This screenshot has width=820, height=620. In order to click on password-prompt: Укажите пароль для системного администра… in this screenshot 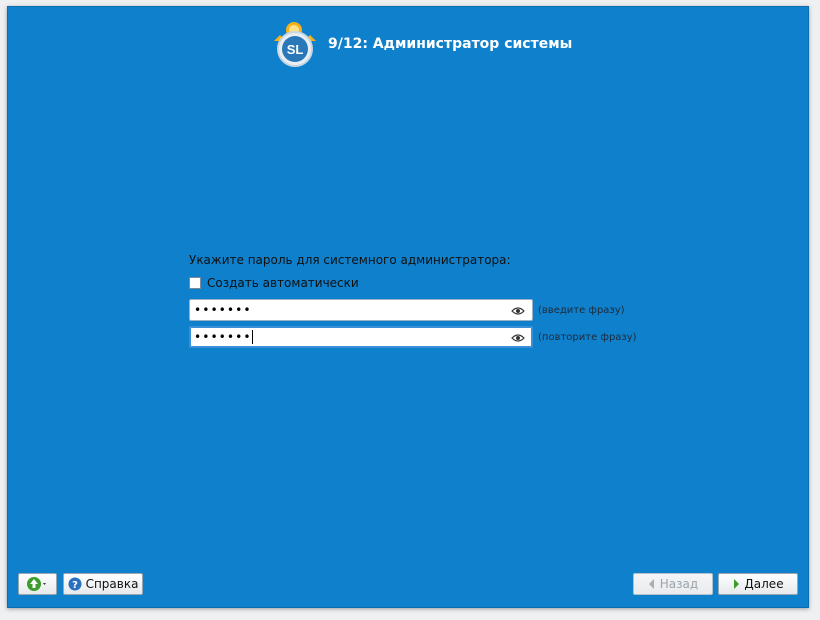, I will do `click(350, 260)`.